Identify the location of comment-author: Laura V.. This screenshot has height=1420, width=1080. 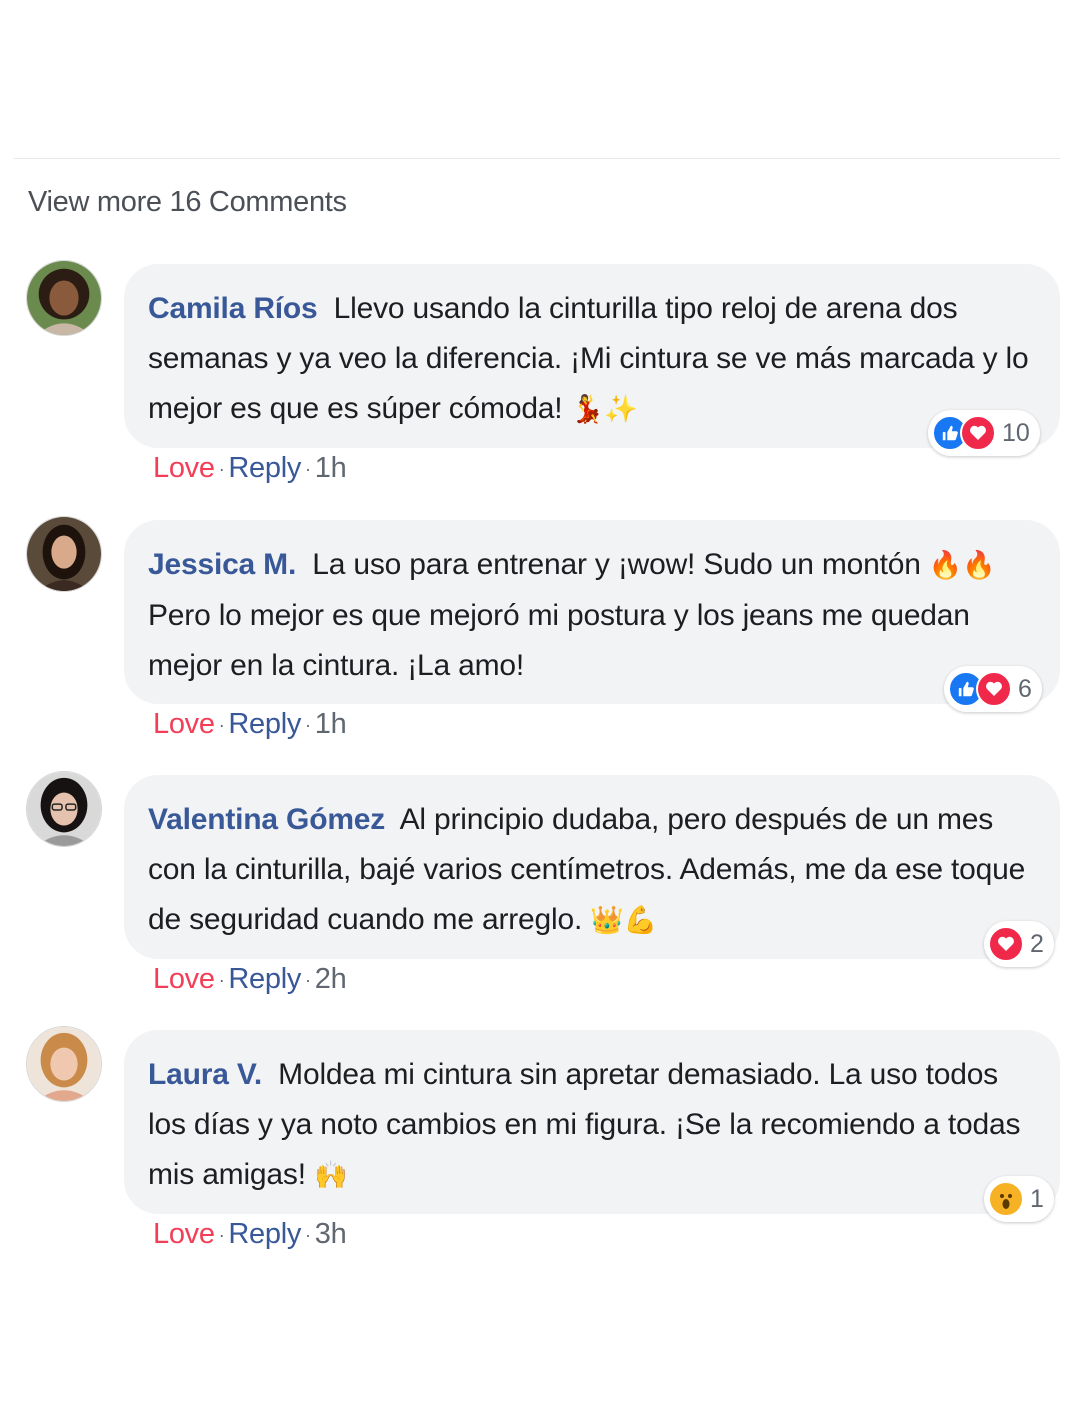
(205, 1074).